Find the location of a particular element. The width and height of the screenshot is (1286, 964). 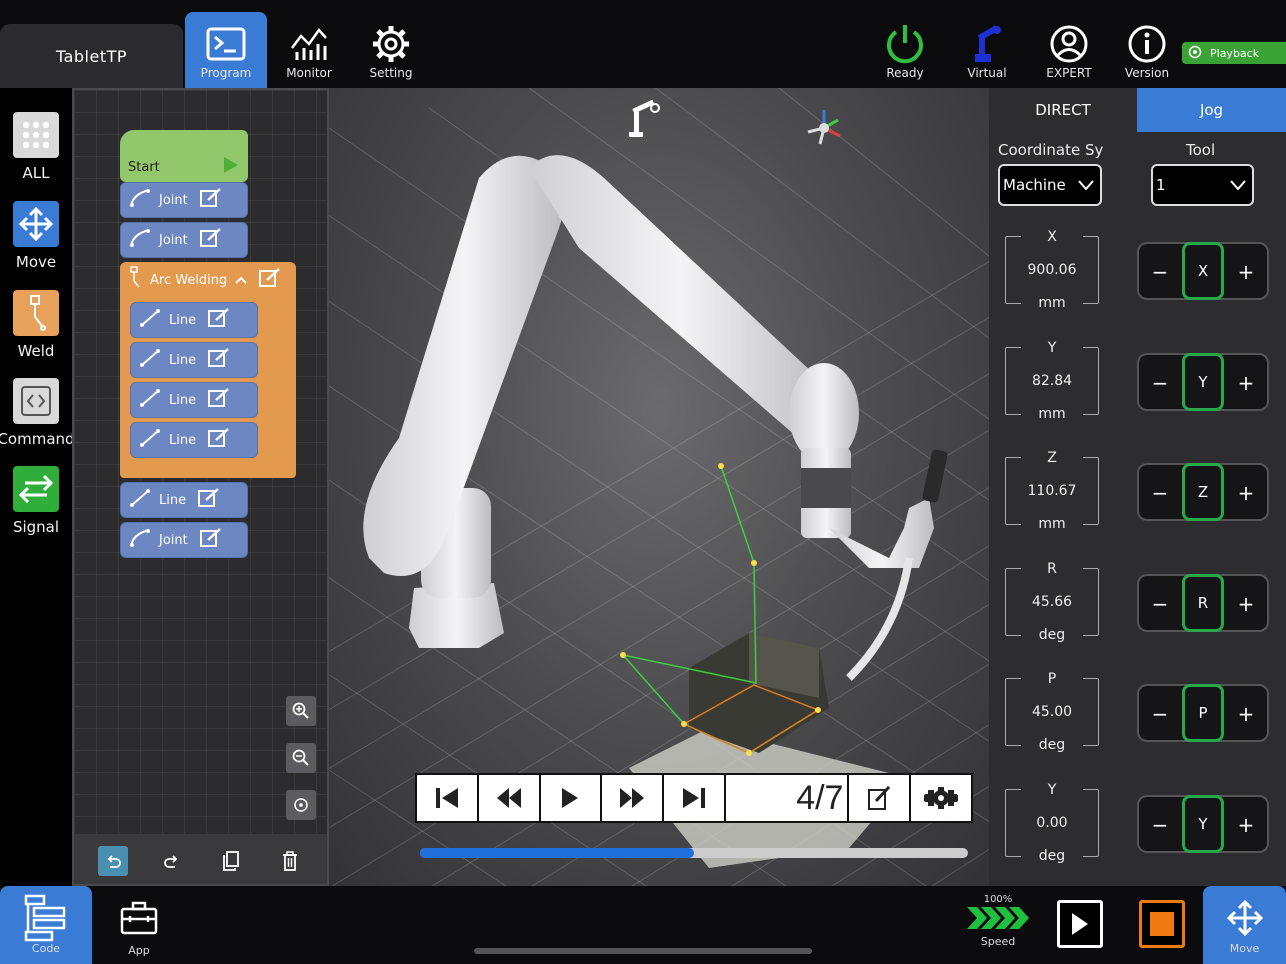

virtual-button: Virtual is located at coordinates (987, 50).